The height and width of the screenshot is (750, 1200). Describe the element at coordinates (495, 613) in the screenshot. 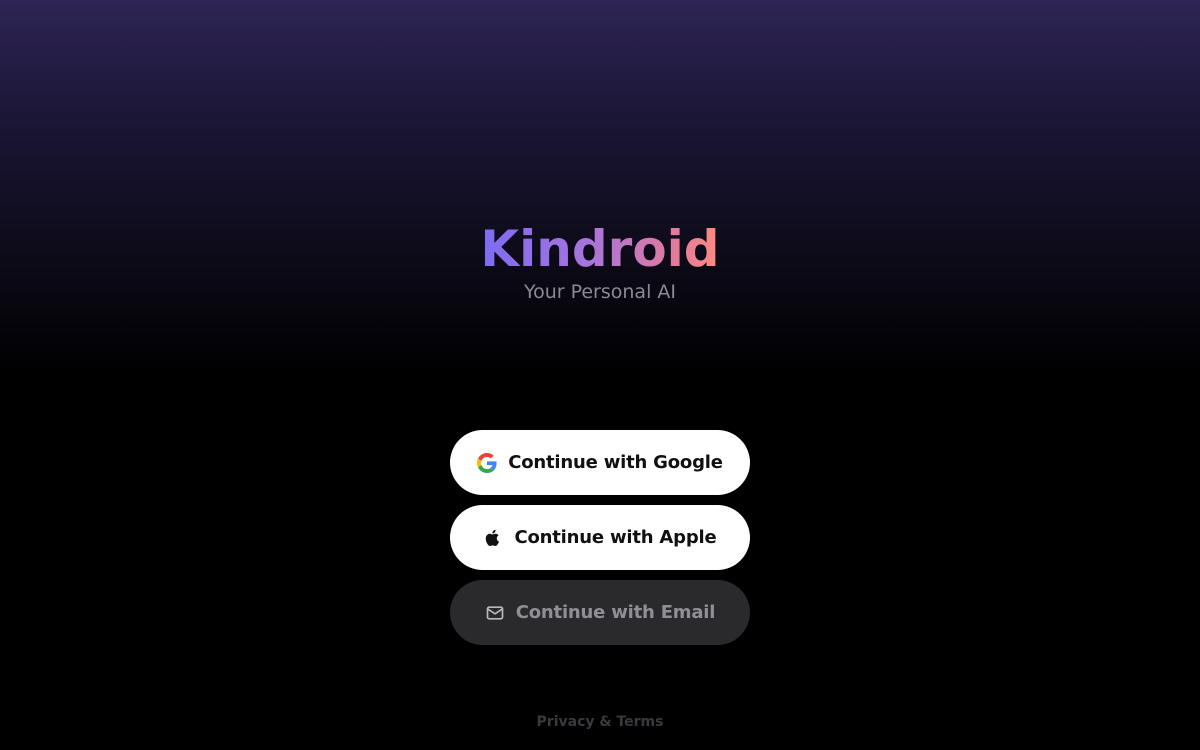

I see `mail-icon` at that location.